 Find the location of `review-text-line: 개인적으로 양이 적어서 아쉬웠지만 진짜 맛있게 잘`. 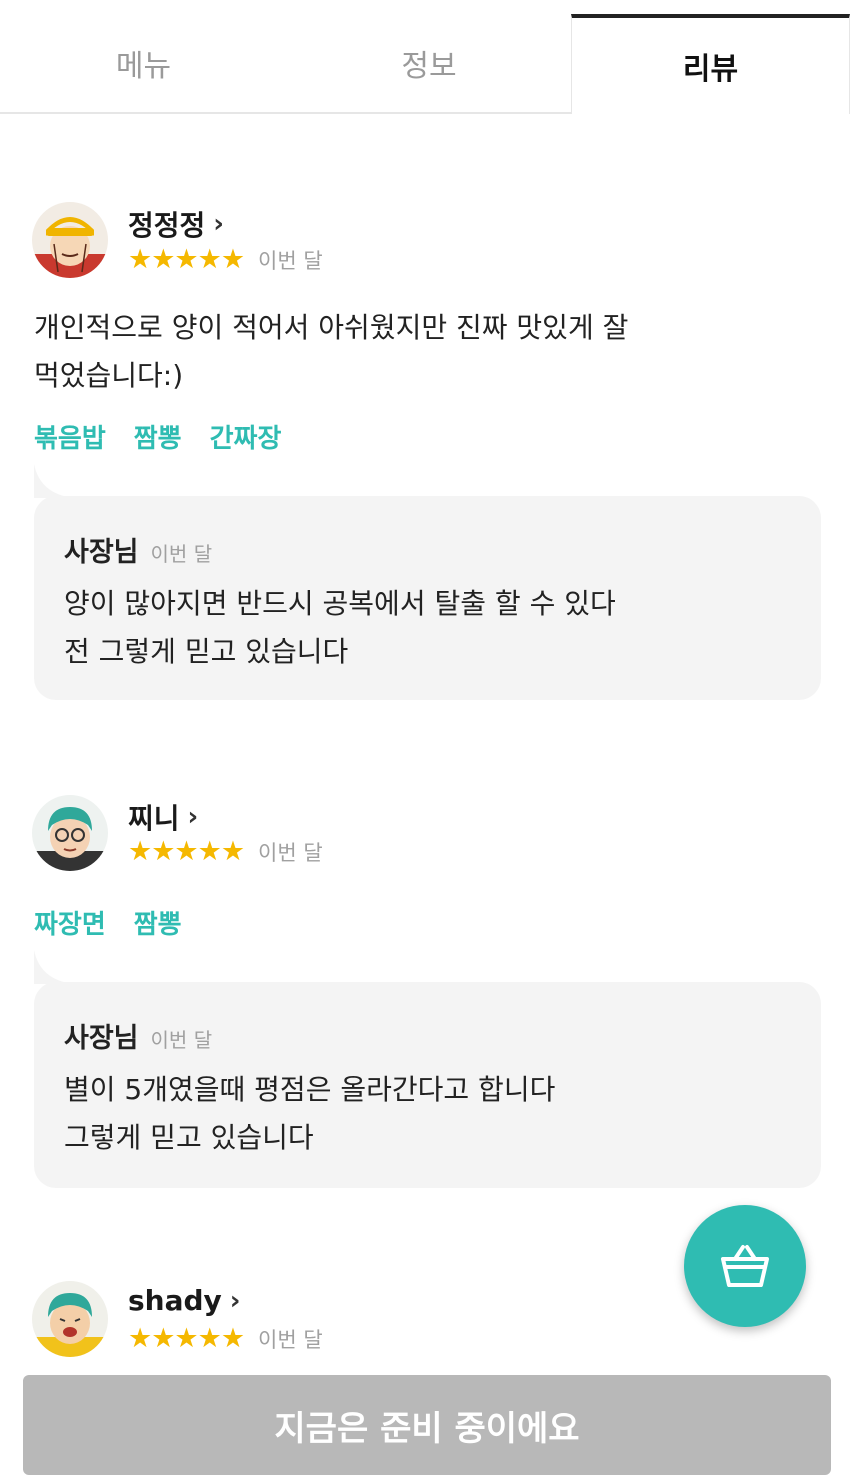

review-text-line: 개인적으로 양이 적어서 아쉬웠지만 진짜 맛있게 잘 is located at coordinates (331, 327).